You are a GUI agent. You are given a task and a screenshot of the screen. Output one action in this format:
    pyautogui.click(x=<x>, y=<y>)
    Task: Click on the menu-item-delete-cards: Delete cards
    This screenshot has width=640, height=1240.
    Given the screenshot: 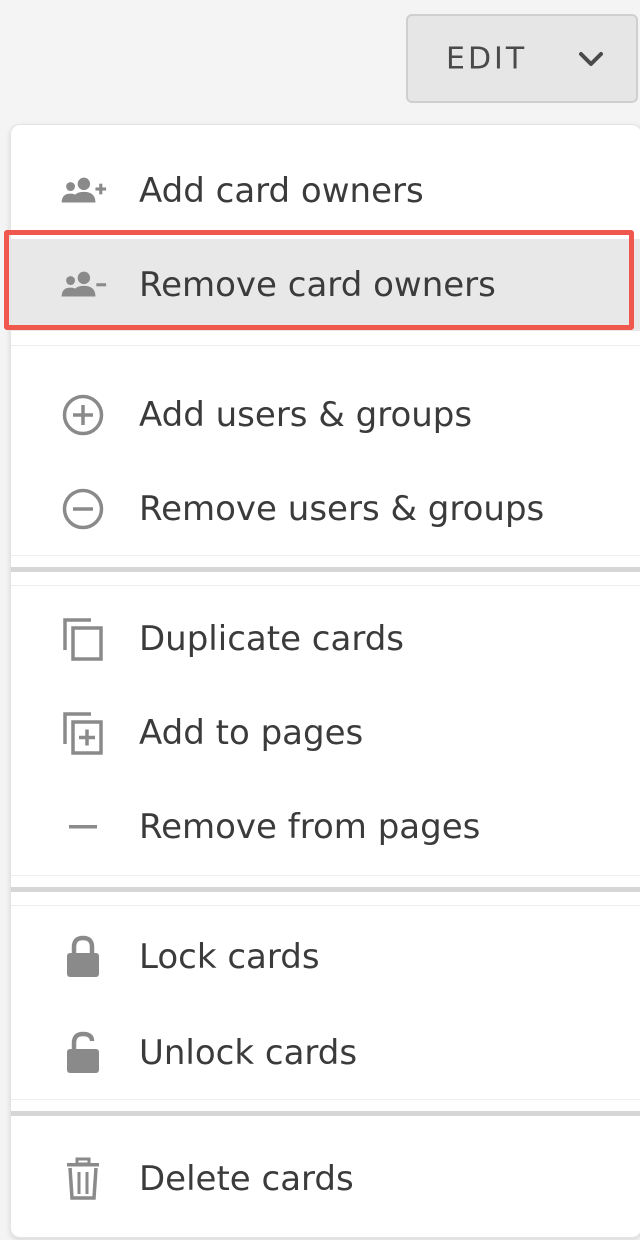 What is the action you would take?
    pyautogui.click(x=325, y=1179)
    